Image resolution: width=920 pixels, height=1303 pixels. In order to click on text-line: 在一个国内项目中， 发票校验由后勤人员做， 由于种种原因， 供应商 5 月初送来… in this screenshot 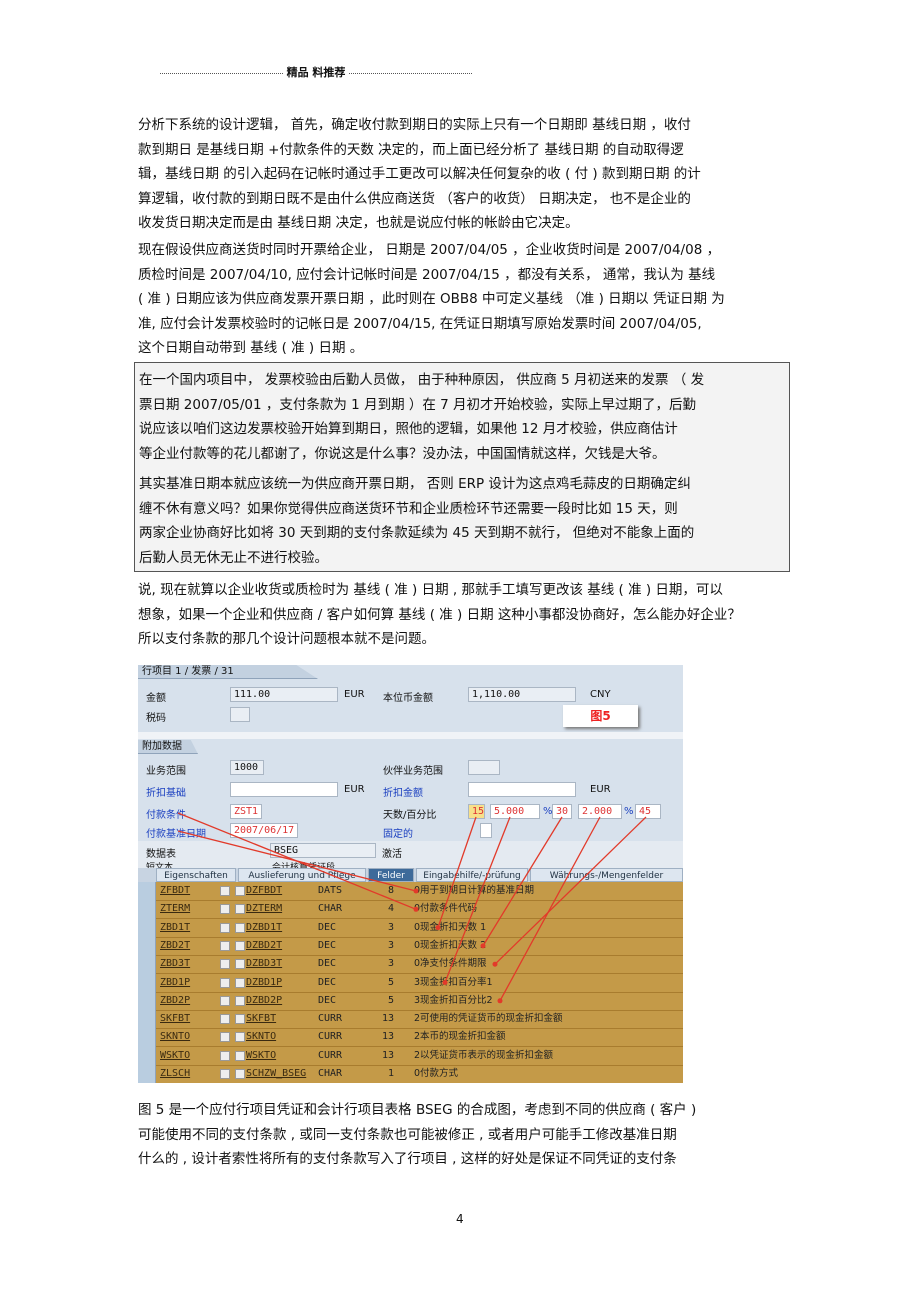, I will do `click(422, 380)`.